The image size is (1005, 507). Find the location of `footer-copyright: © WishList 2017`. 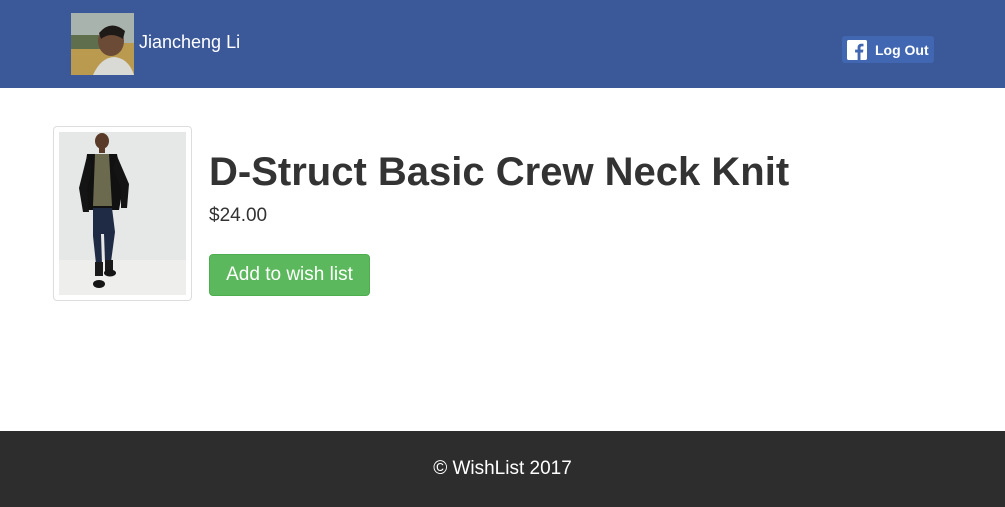

footer-copyright: © WishList 2017 is located at coordinates (502, 468).